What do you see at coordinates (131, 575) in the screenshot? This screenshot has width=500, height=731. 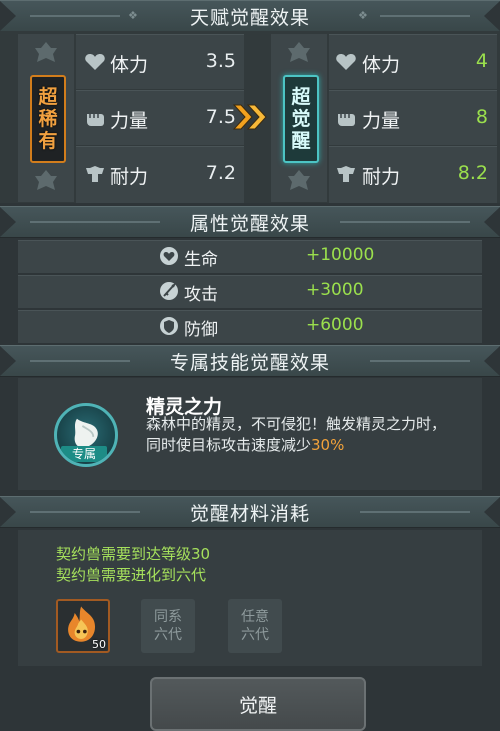 I see `requirement-evolution: 契约兽需要进化到六代` at bounding box center [131, 575].